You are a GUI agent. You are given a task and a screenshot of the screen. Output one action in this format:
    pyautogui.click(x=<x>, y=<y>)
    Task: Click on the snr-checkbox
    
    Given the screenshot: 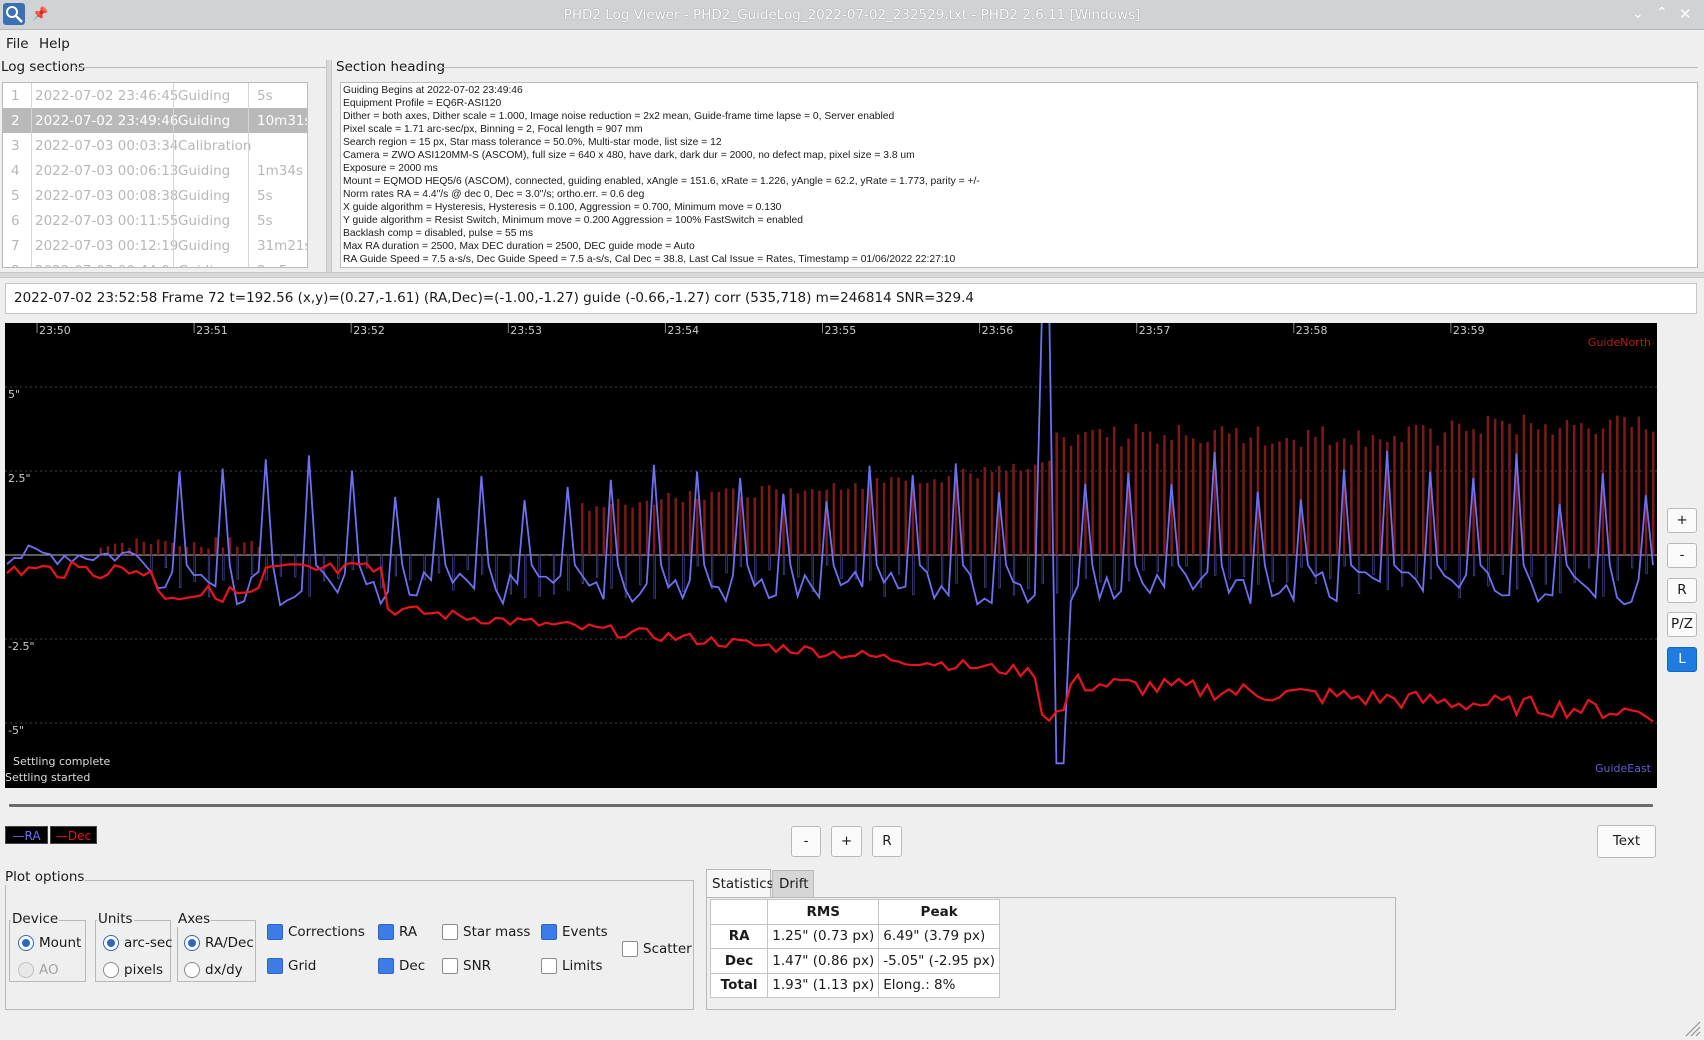 What is the action you would take?
    pyautogui.click(x=450, y=966)
    